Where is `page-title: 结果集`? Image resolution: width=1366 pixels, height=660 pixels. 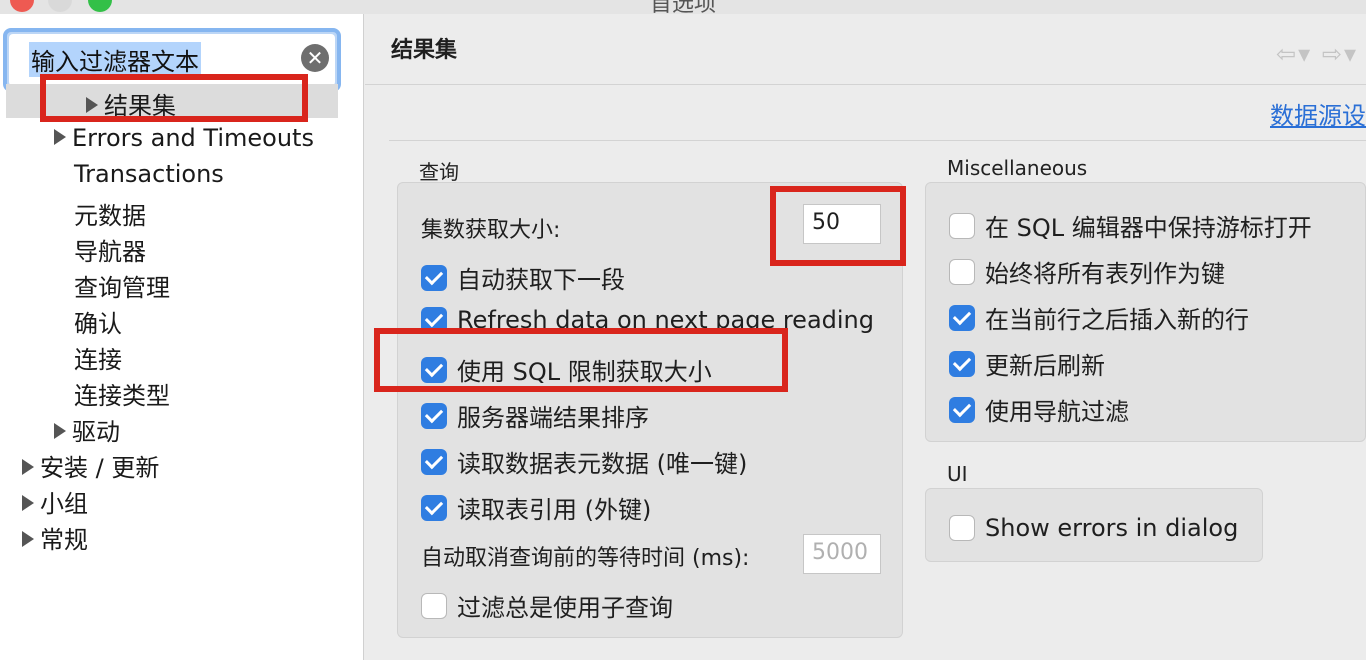 page-title: 结果集 is located at coordinates (424, 50).